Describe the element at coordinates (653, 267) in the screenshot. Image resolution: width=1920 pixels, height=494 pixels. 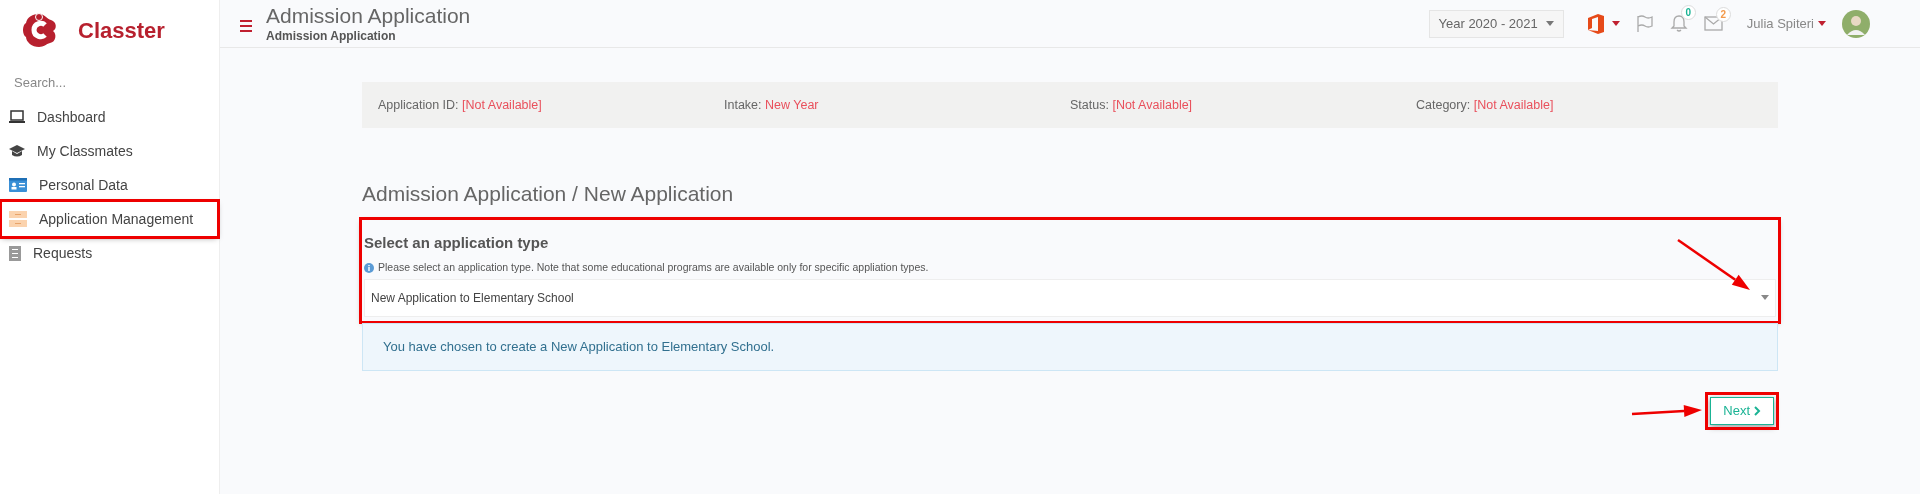
I see `help-text: Please select an application type. Note that some educational programs are available only for specific appliation types.` at that location.